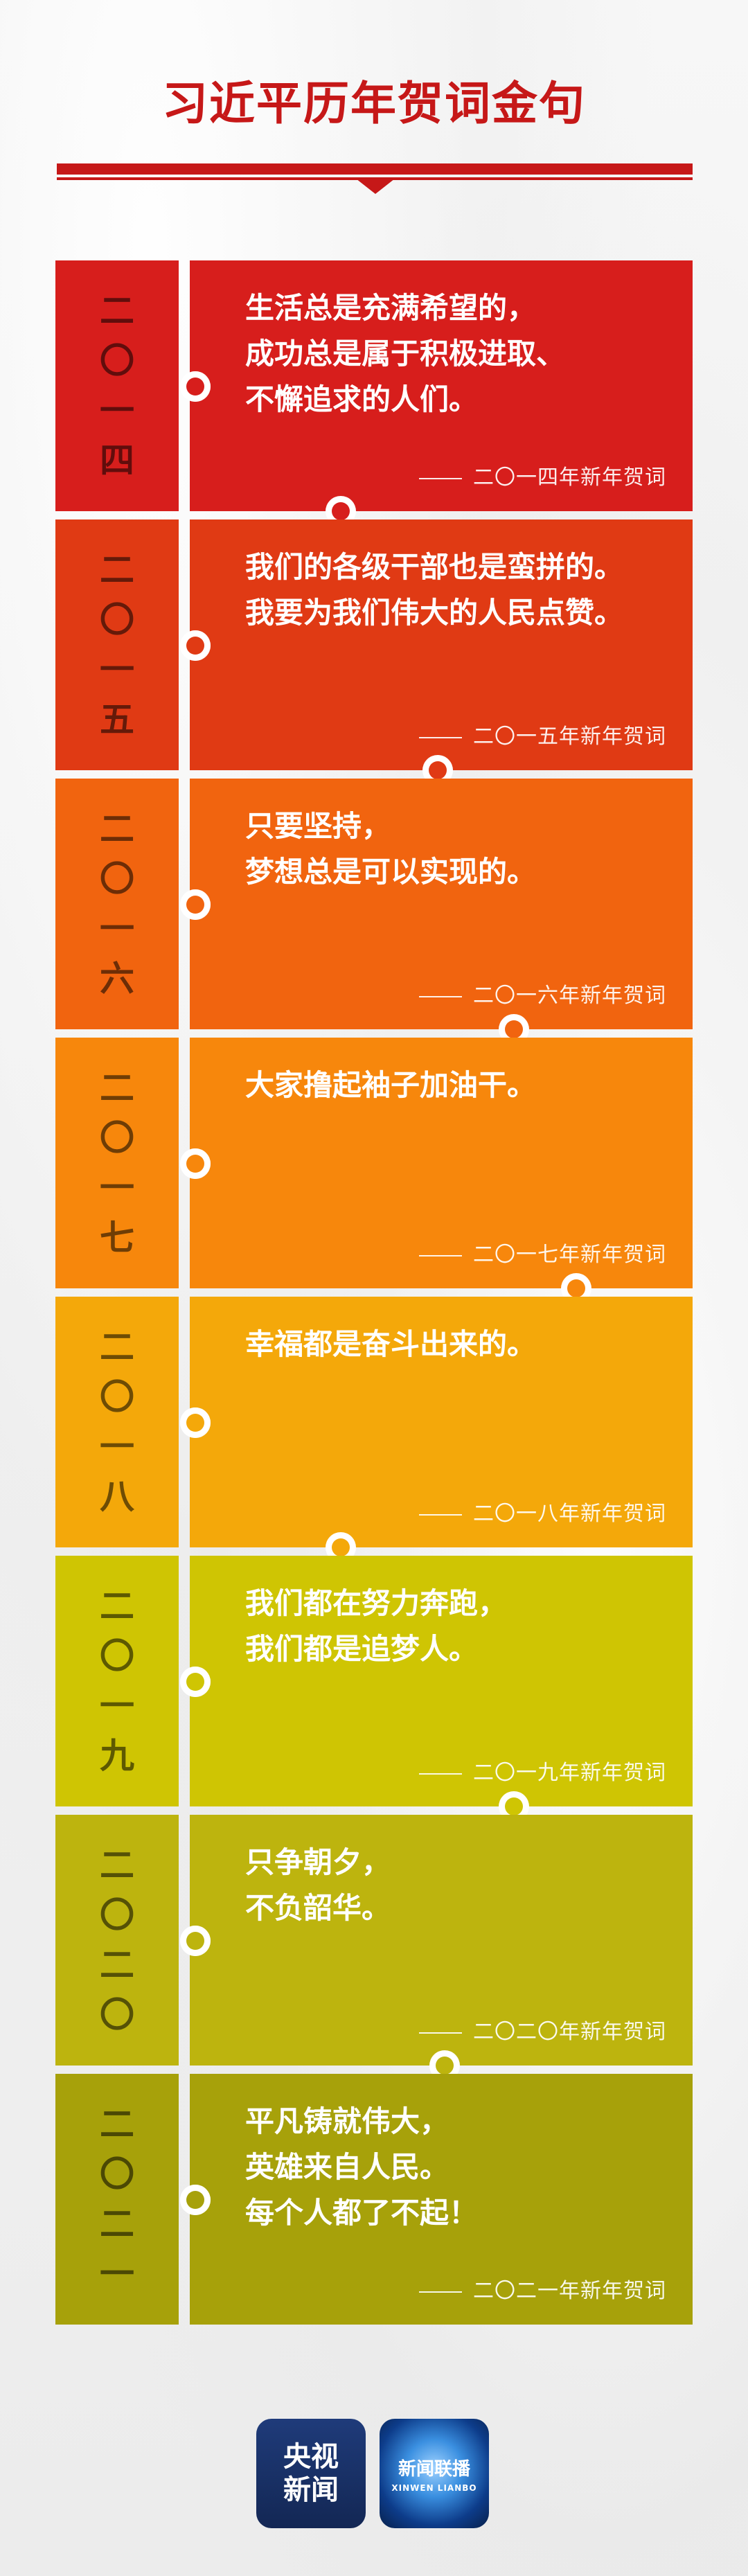 The image size is (748, 2576). Describe the element at coordinates (441, 385) in the screenshot. I see `quote-card: 生活总是充满希望的， 成功总是属于积极进取、 不懈追求的人们。 二〇一四年新年贺词` at that location.